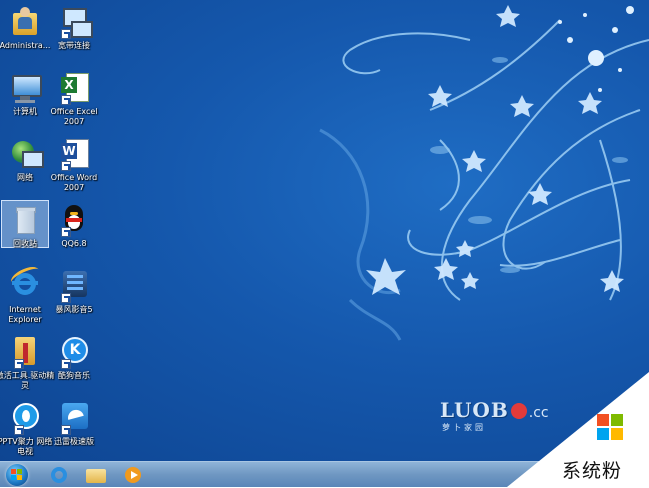  What do you see at coordinates (74, 88) in the screenshot?
I see `excel-icon: X` at bounding box center [74, 88].